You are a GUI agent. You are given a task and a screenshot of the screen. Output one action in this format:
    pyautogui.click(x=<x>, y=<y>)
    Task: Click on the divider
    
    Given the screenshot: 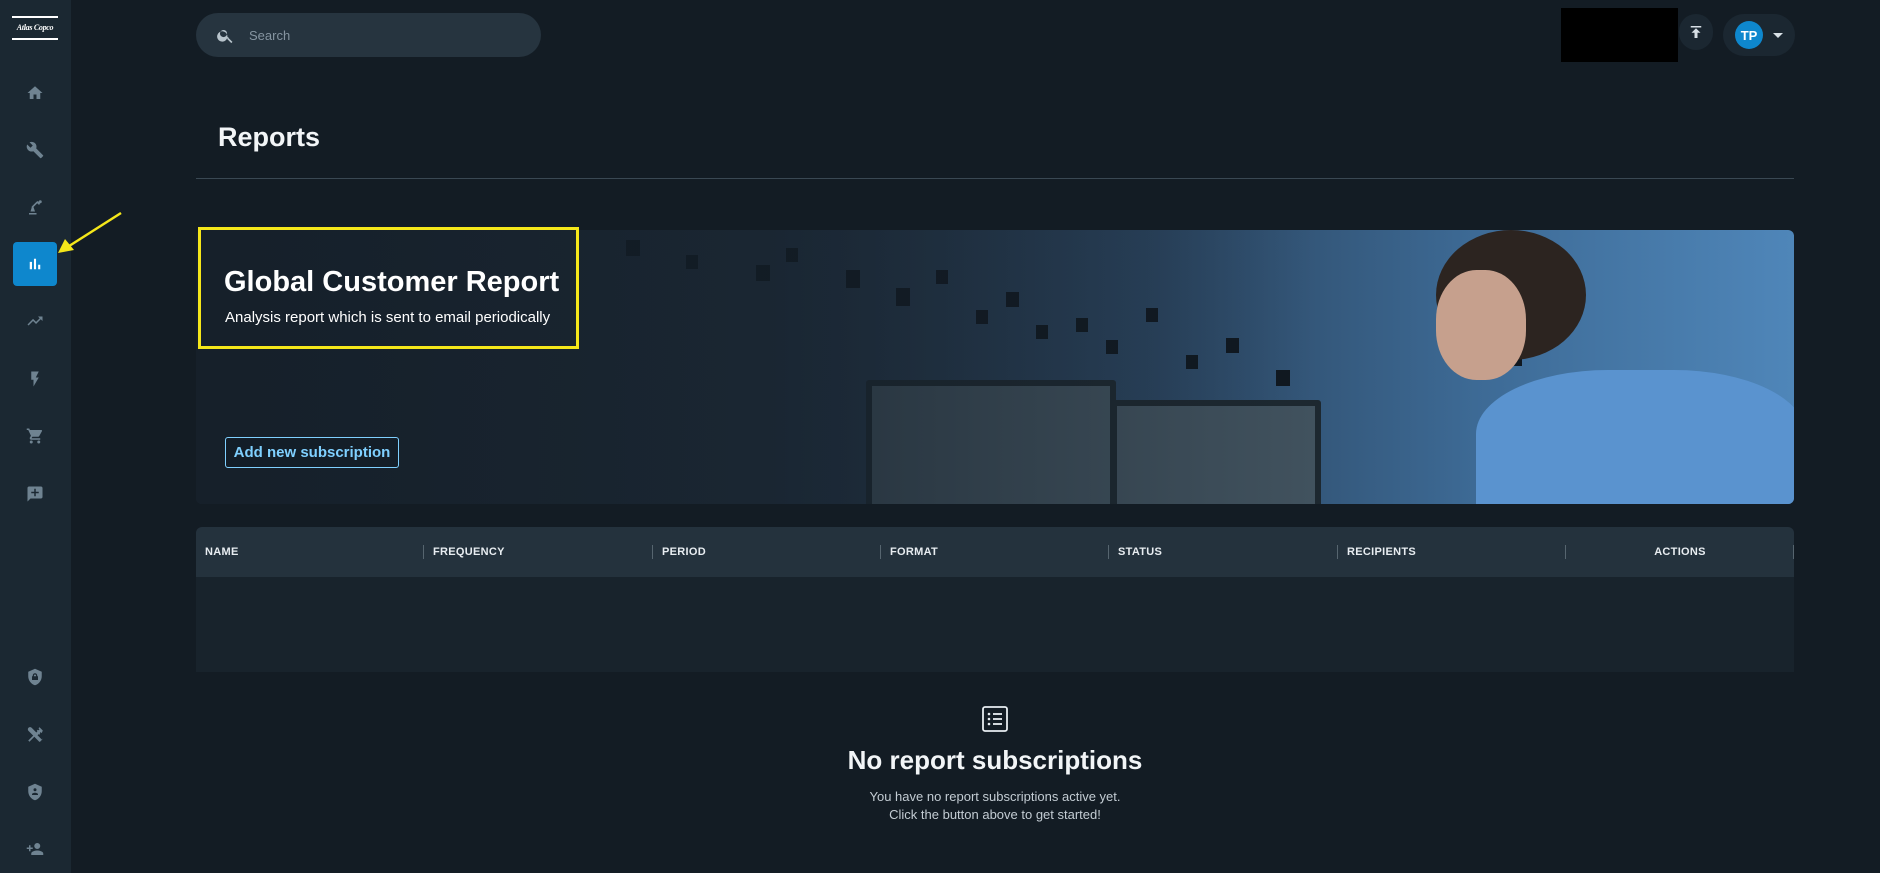 What is the action you would take?
    pyautogui.click(x=995, y=178)
    